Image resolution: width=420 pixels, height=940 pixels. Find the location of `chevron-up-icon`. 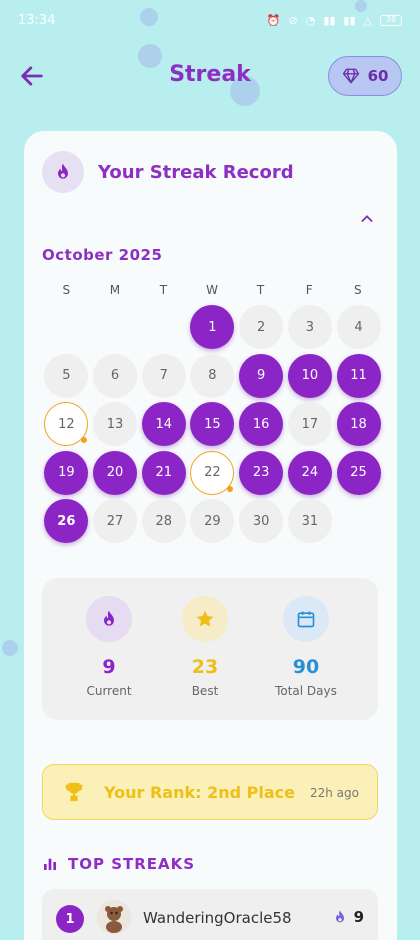

chevron-up-icon is located at coordinates (367, 221).